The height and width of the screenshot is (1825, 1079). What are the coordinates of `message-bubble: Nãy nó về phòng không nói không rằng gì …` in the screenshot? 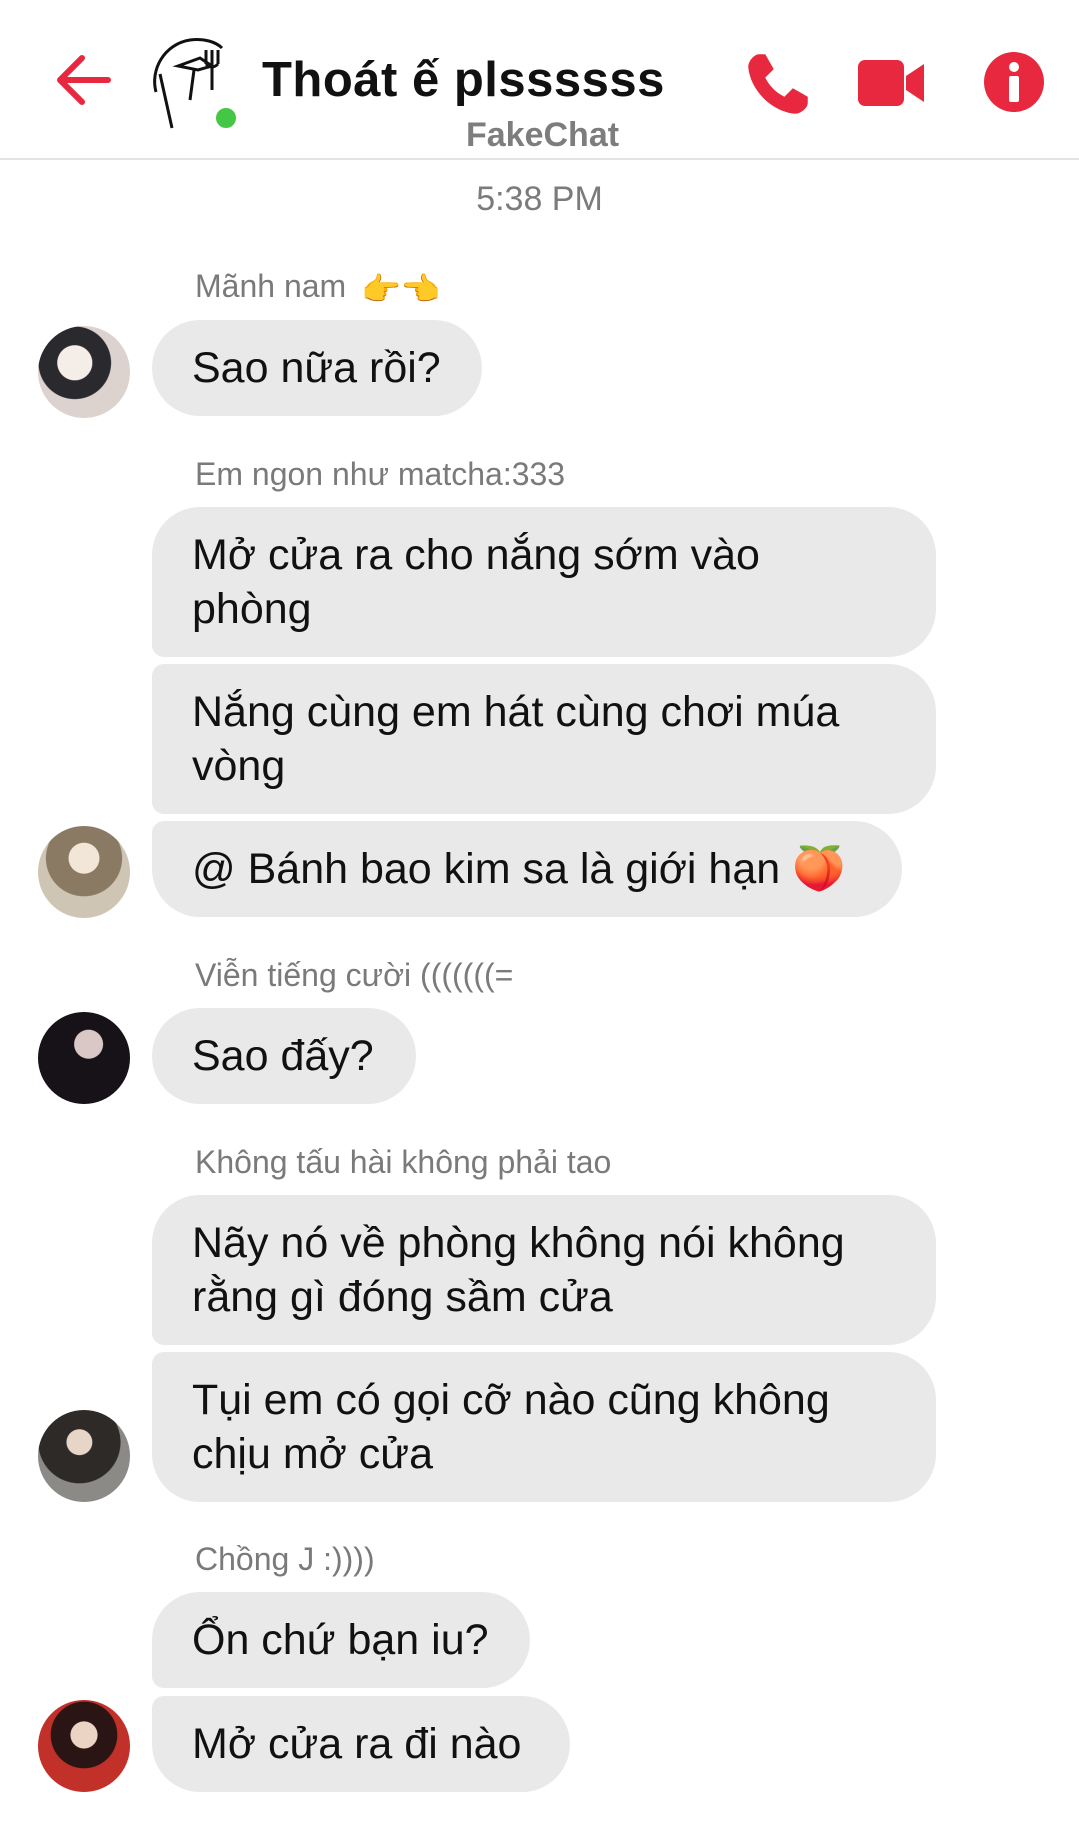 It's located at (544, 1270).